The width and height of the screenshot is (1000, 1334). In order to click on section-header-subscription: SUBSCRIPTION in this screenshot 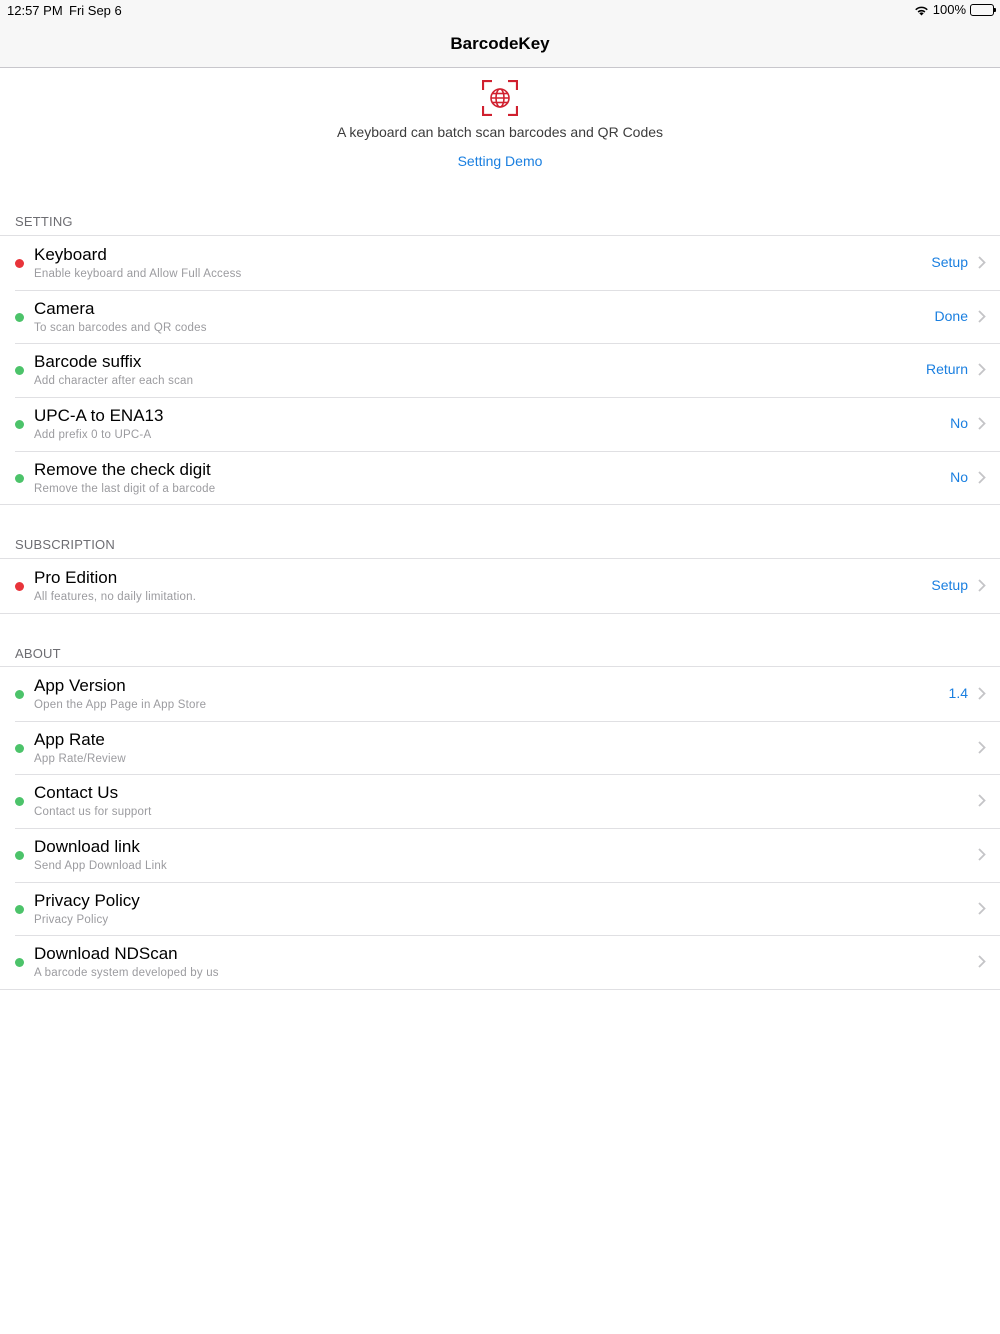, I will do `click(65, 544)`.